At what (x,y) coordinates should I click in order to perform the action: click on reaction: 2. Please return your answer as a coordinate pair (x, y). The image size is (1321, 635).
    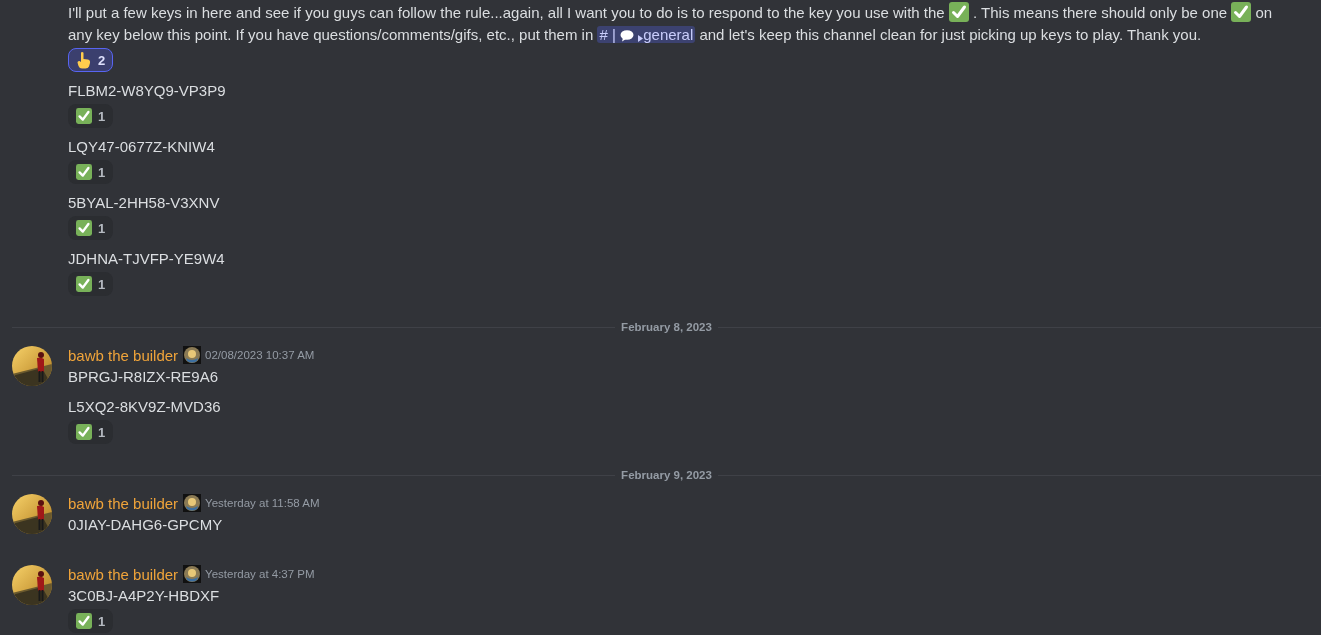
    Looking at the image, I should click on (91, 60).